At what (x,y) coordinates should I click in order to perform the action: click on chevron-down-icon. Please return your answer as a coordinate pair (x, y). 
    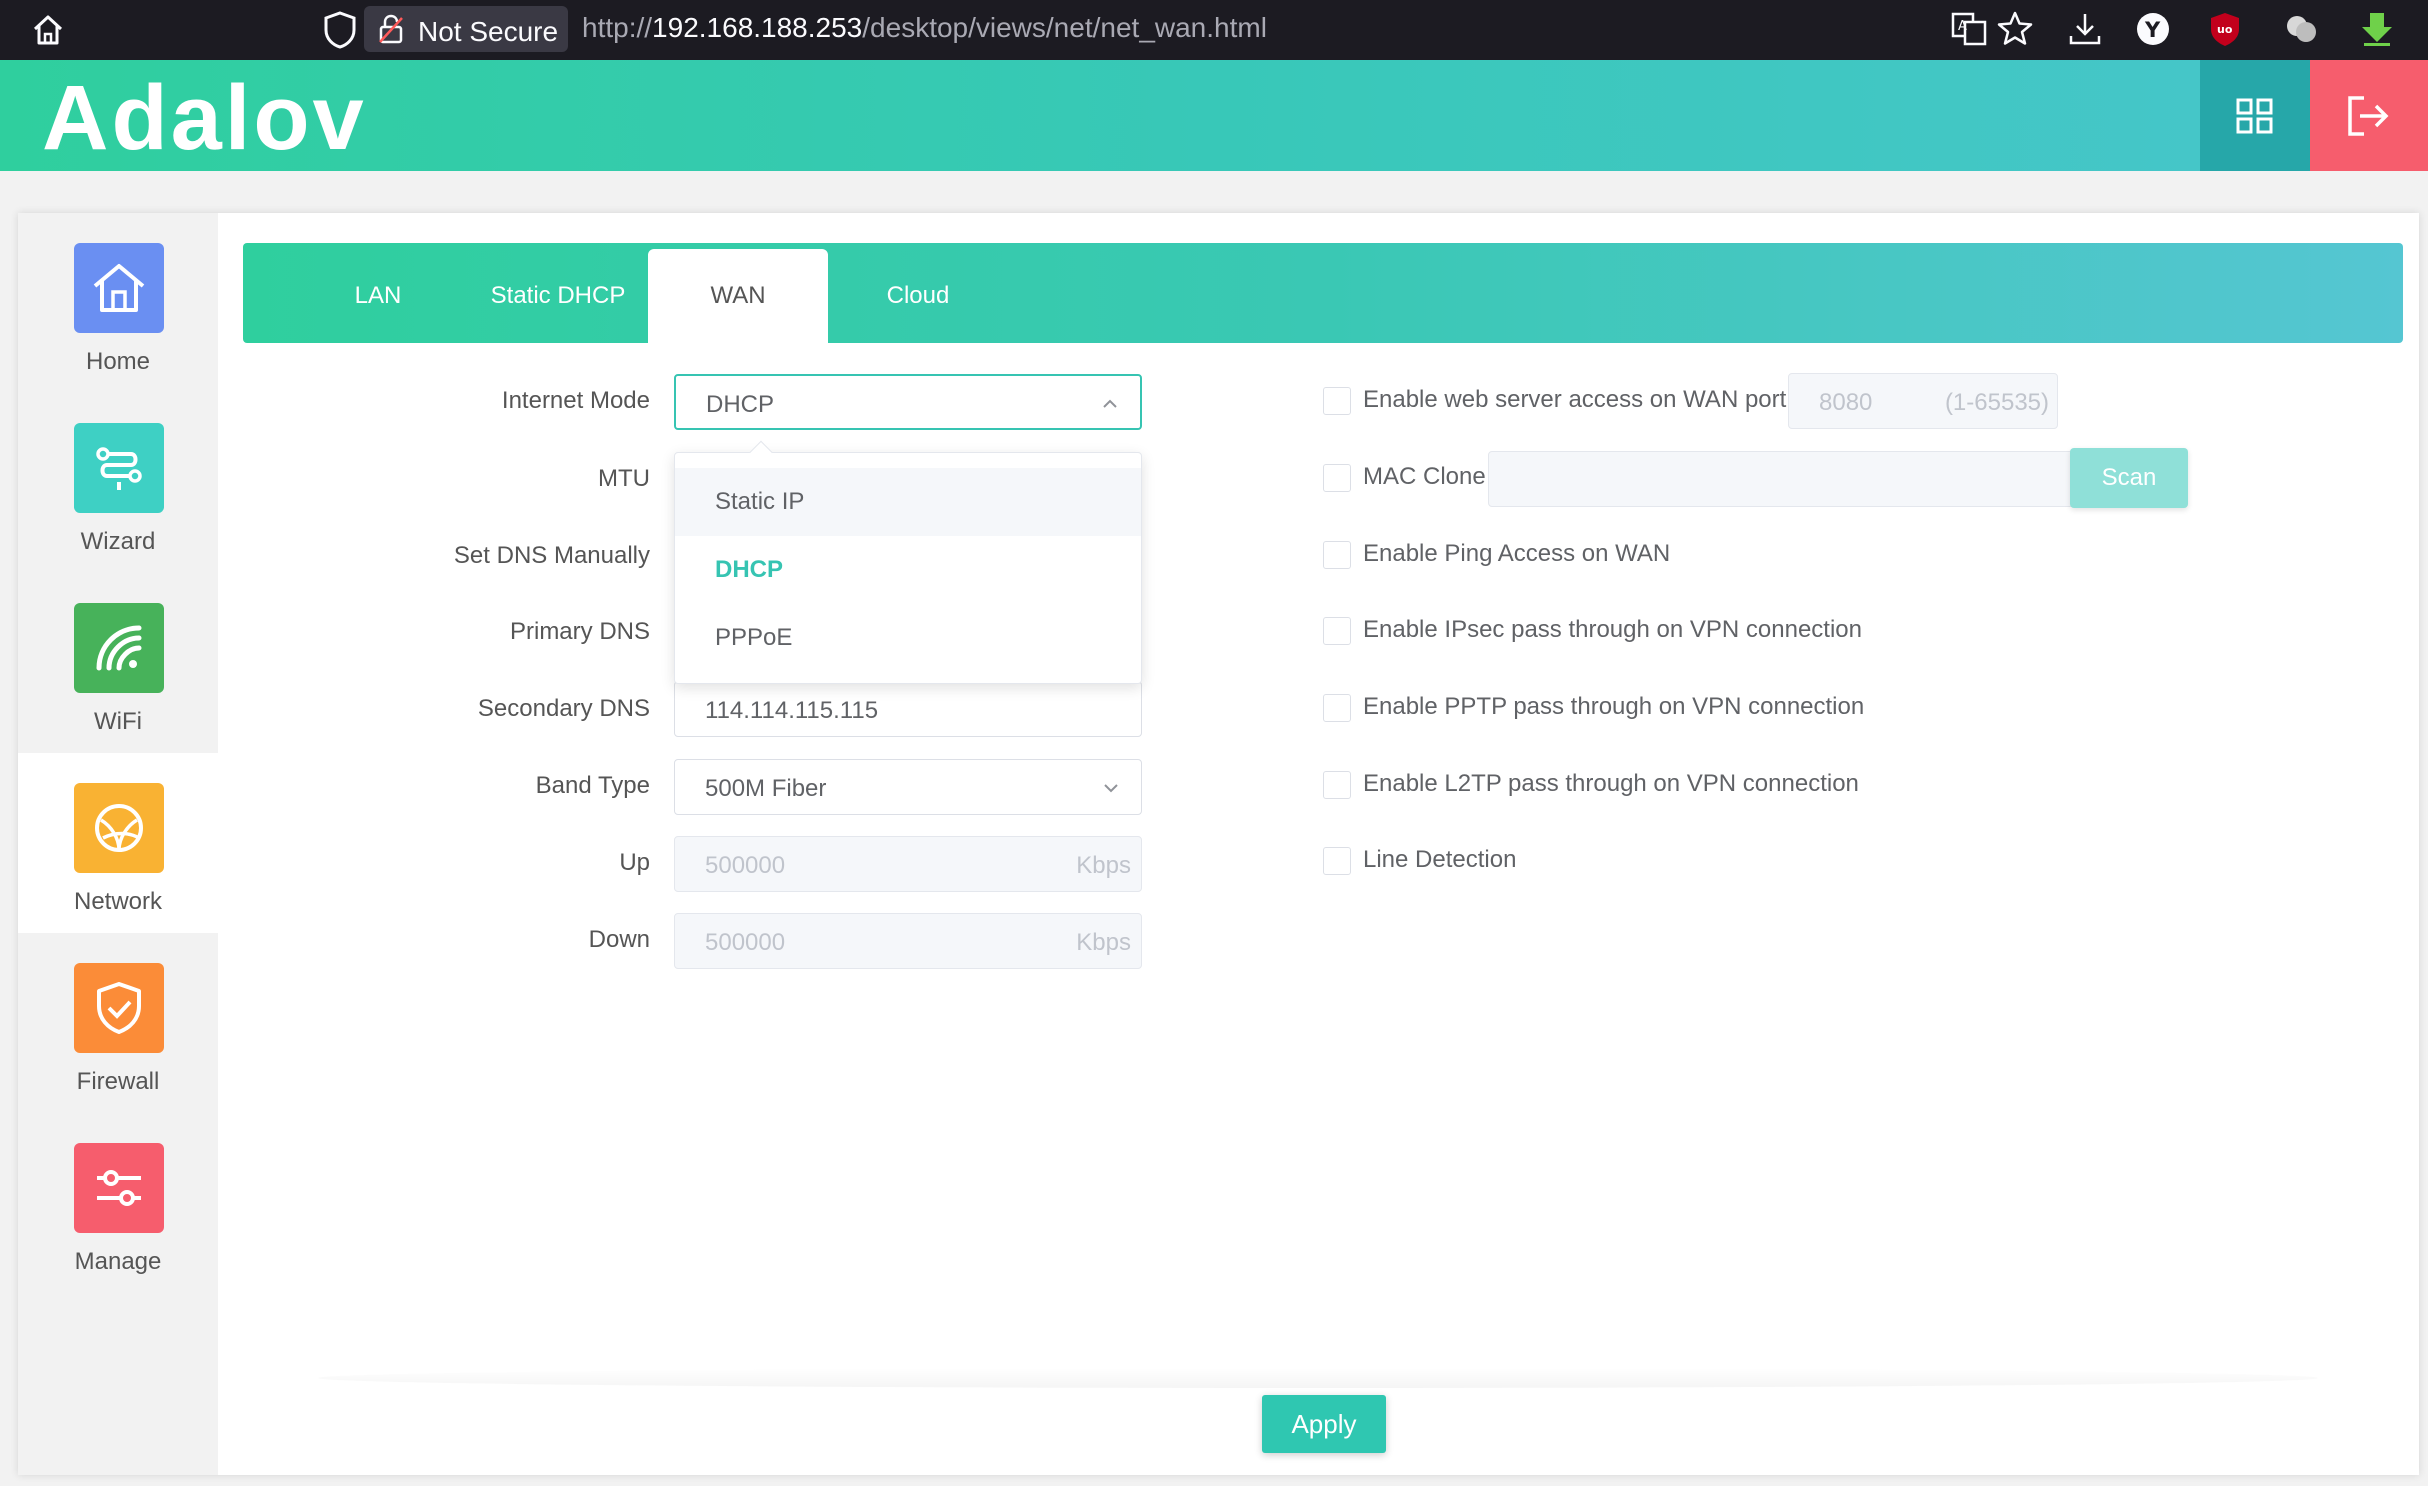
    Looking at the image, I should click on (1111, 788).